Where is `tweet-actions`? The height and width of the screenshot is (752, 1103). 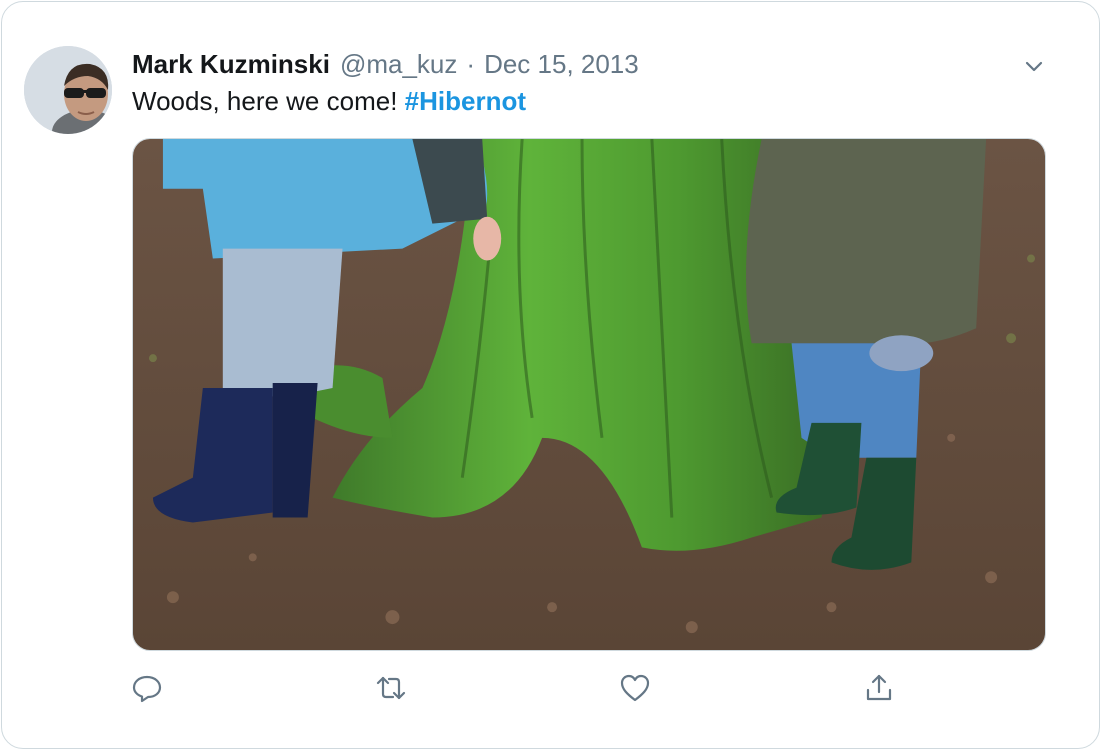
tweet-actions is located at coordinates (550, 690).